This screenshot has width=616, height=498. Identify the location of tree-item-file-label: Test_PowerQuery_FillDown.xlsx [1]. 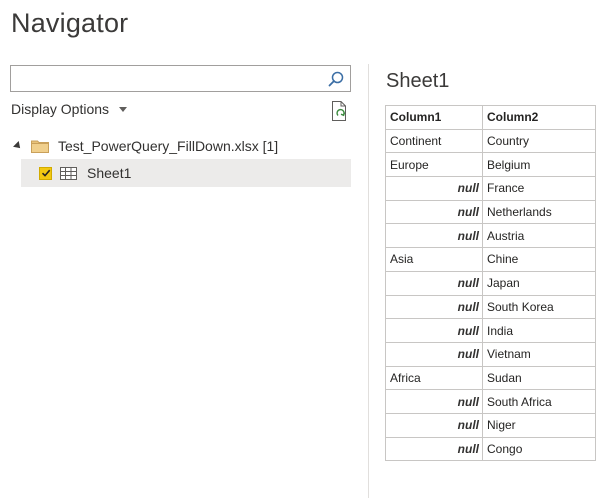
(168, 146).